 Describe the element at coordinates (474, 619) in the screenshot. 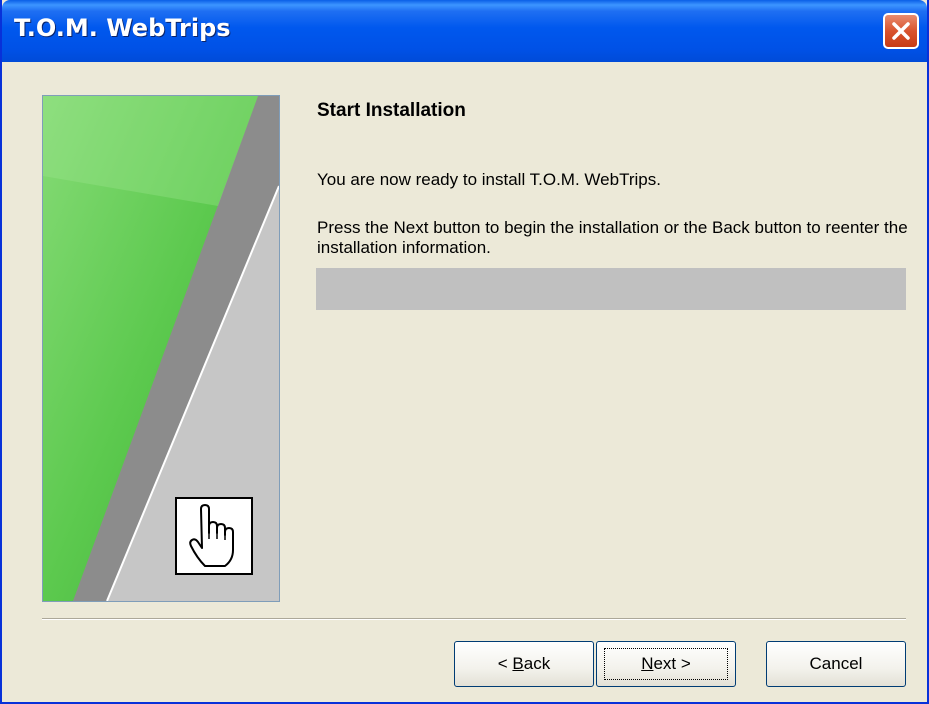

I see `button-separator` at that location.